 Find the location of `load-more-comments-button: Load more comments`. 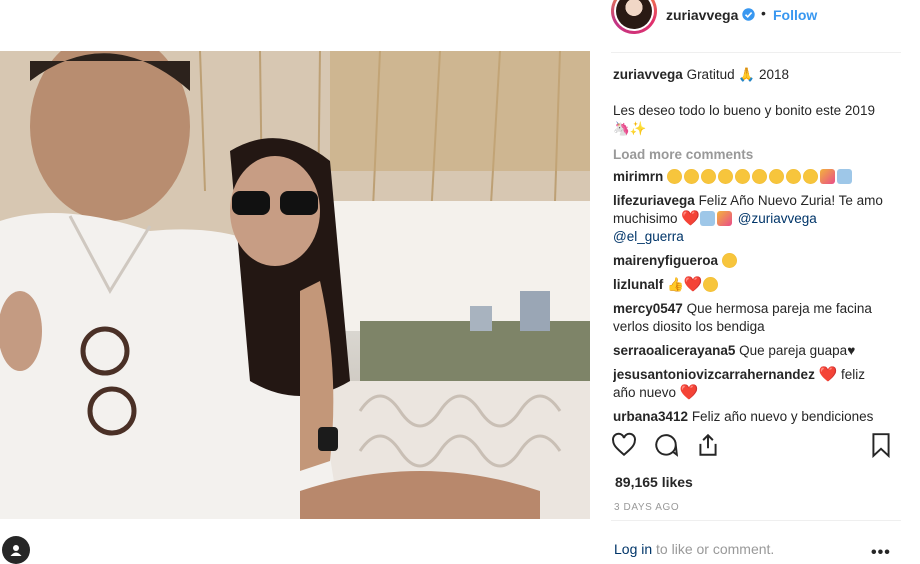

load-more-comments-button: Load more comments is located at coordinates (757, 154).